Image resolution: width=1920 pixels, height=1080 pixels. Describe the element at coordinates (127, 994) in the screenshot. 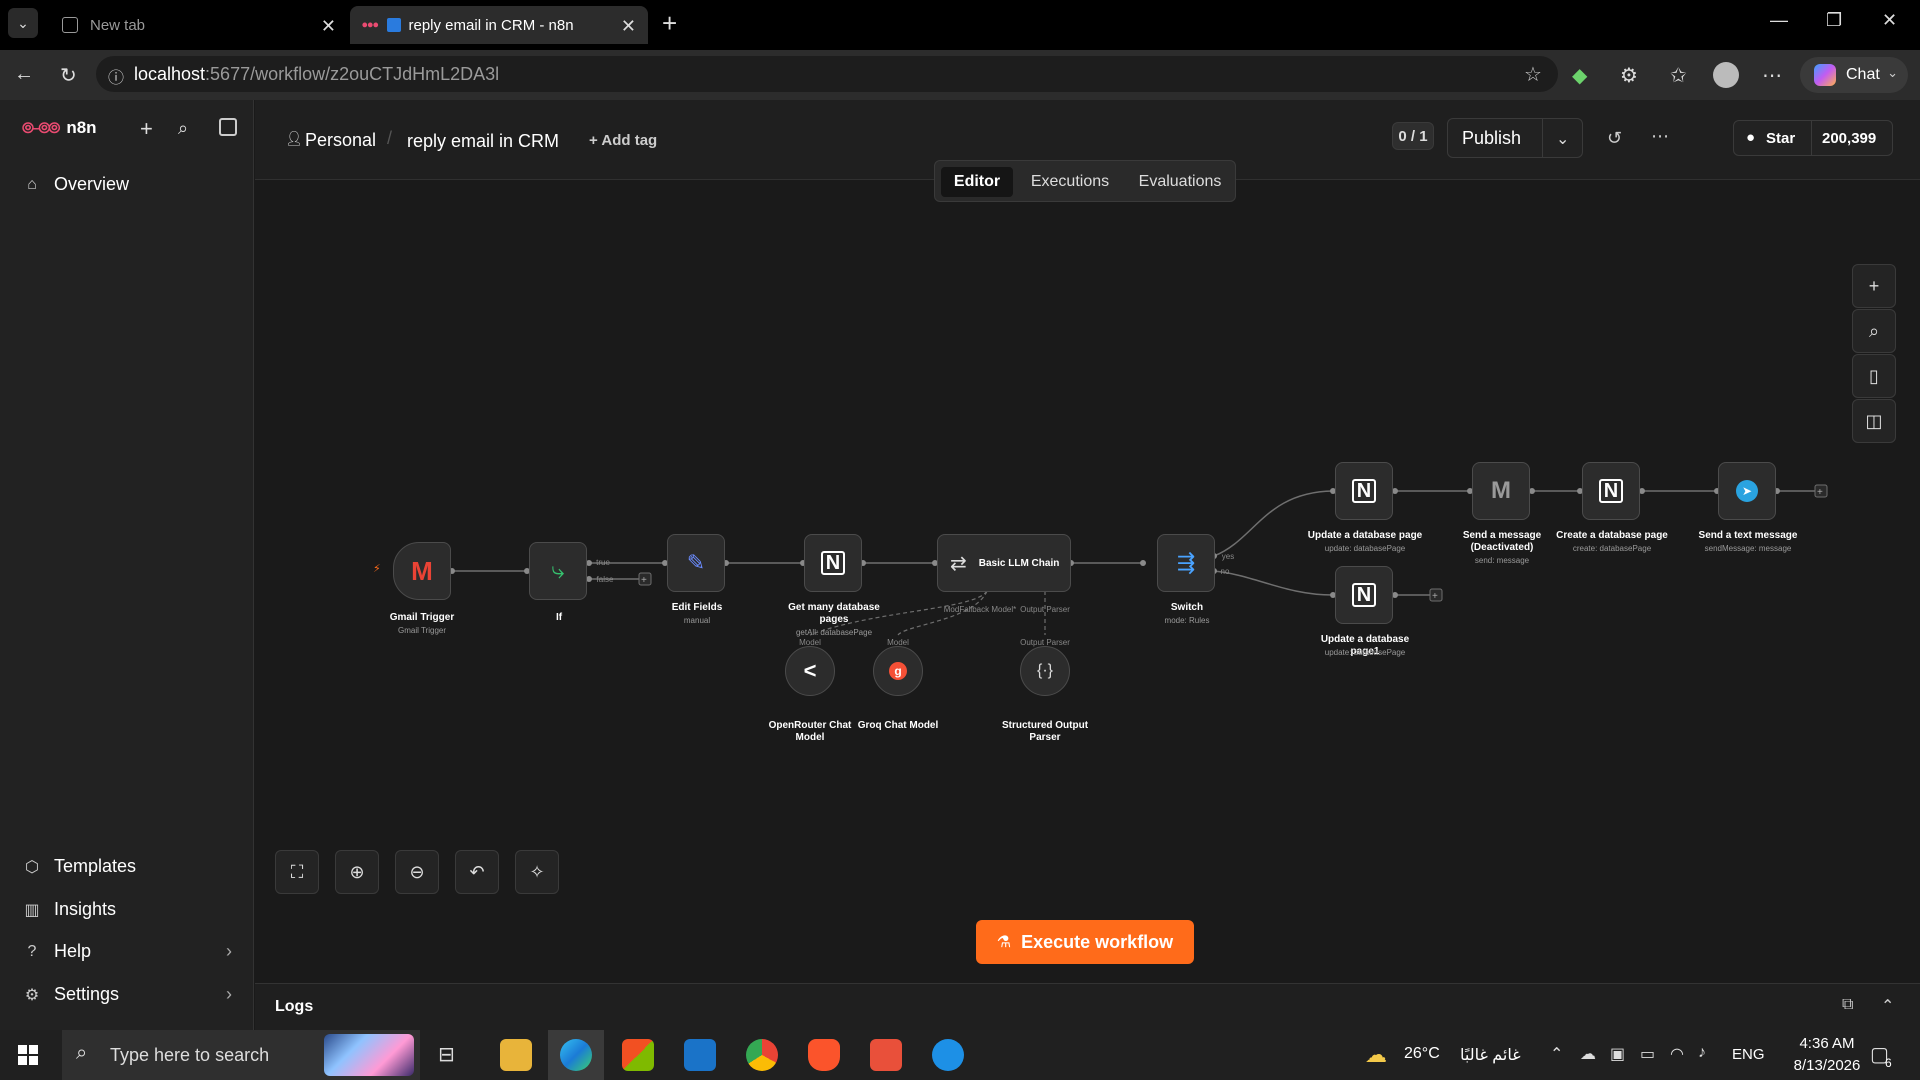

I see `sidebar-item-settings: ⚙ Settings ›` at that location.